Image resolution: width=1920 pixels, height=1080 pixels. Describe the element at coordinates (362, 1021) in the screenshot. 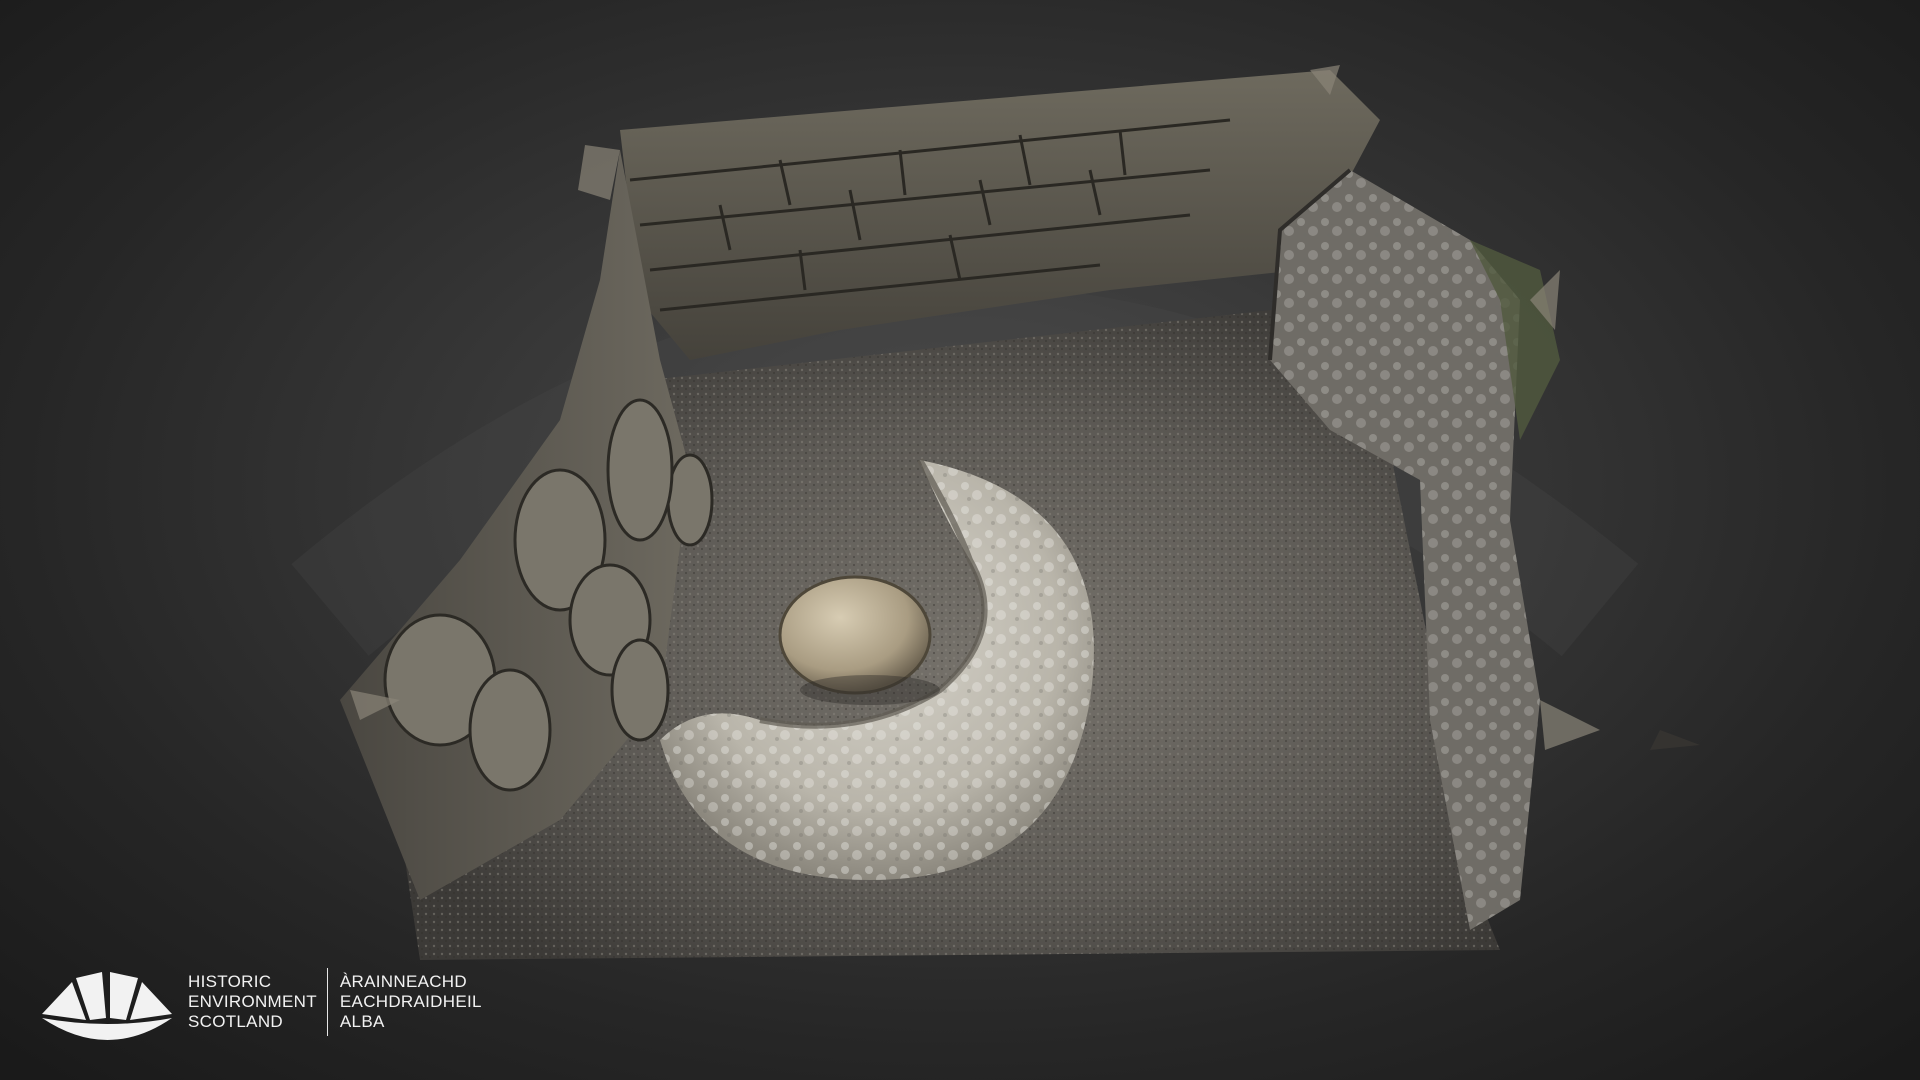

I see `logo-line: ALBA` at that location.